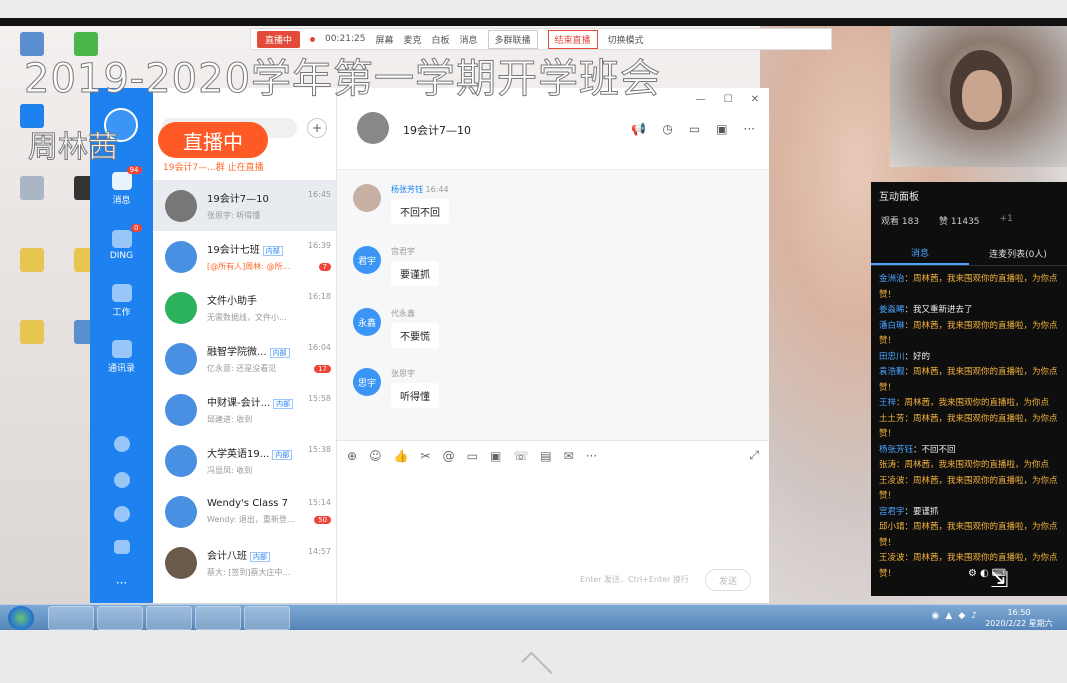 This screenshot has width=1067, height=683. Describe the element at coordinates (936, 616) in the screenshot. I see `ime-icon: ◉` at that location.